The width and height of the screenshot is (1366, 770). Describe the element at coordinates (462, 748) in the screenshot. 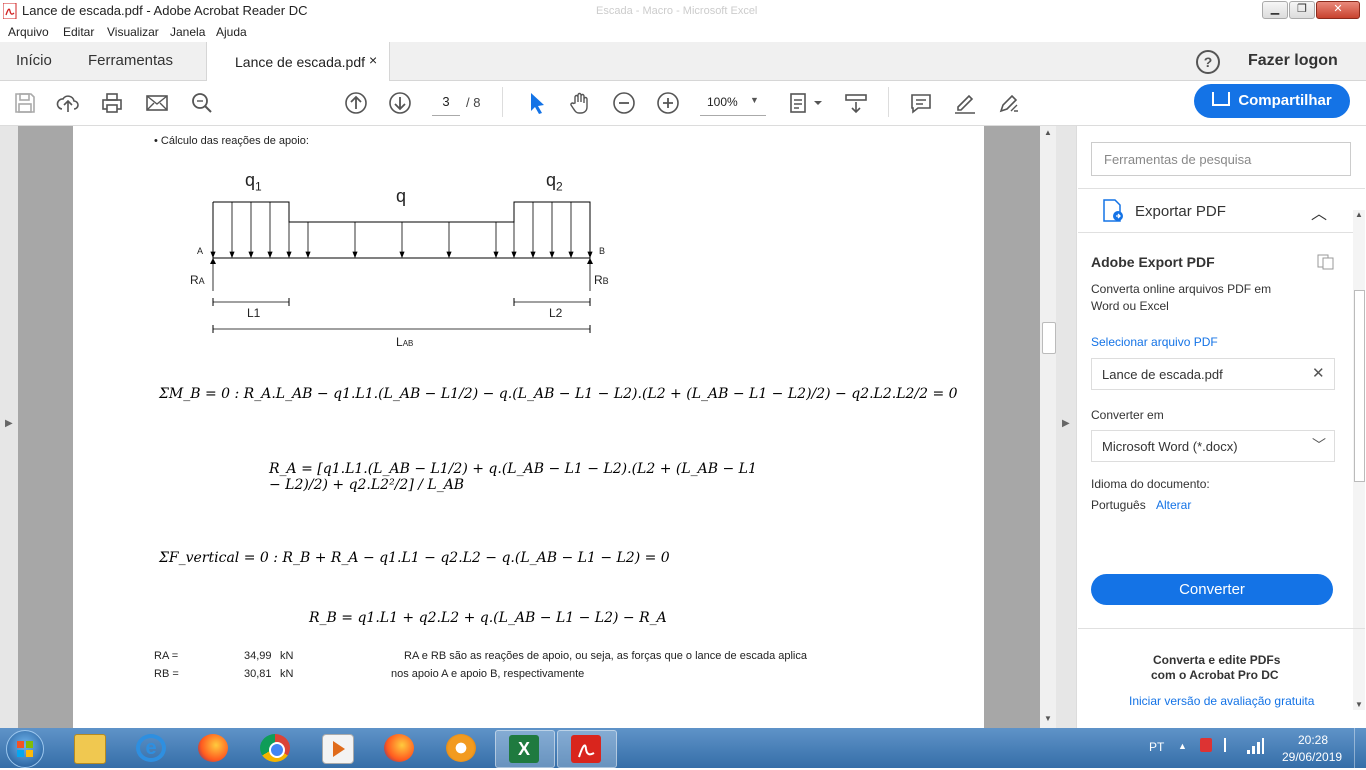

I see `taskbar-settings-app` at that location.